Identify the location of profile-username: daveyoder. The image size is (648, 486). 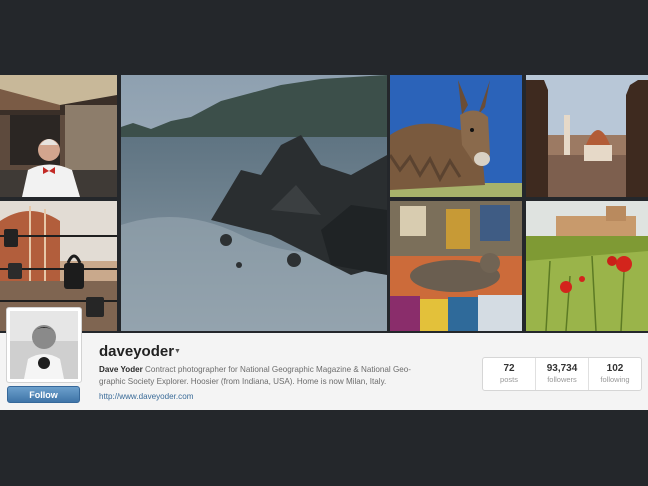
(137, 351).